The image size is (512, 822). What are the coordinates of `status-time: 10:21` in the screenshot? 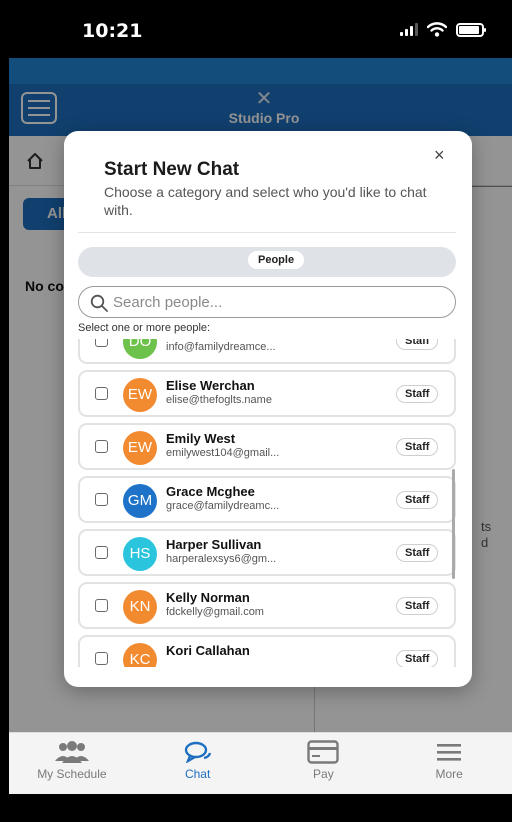 It's located at (112, 31).